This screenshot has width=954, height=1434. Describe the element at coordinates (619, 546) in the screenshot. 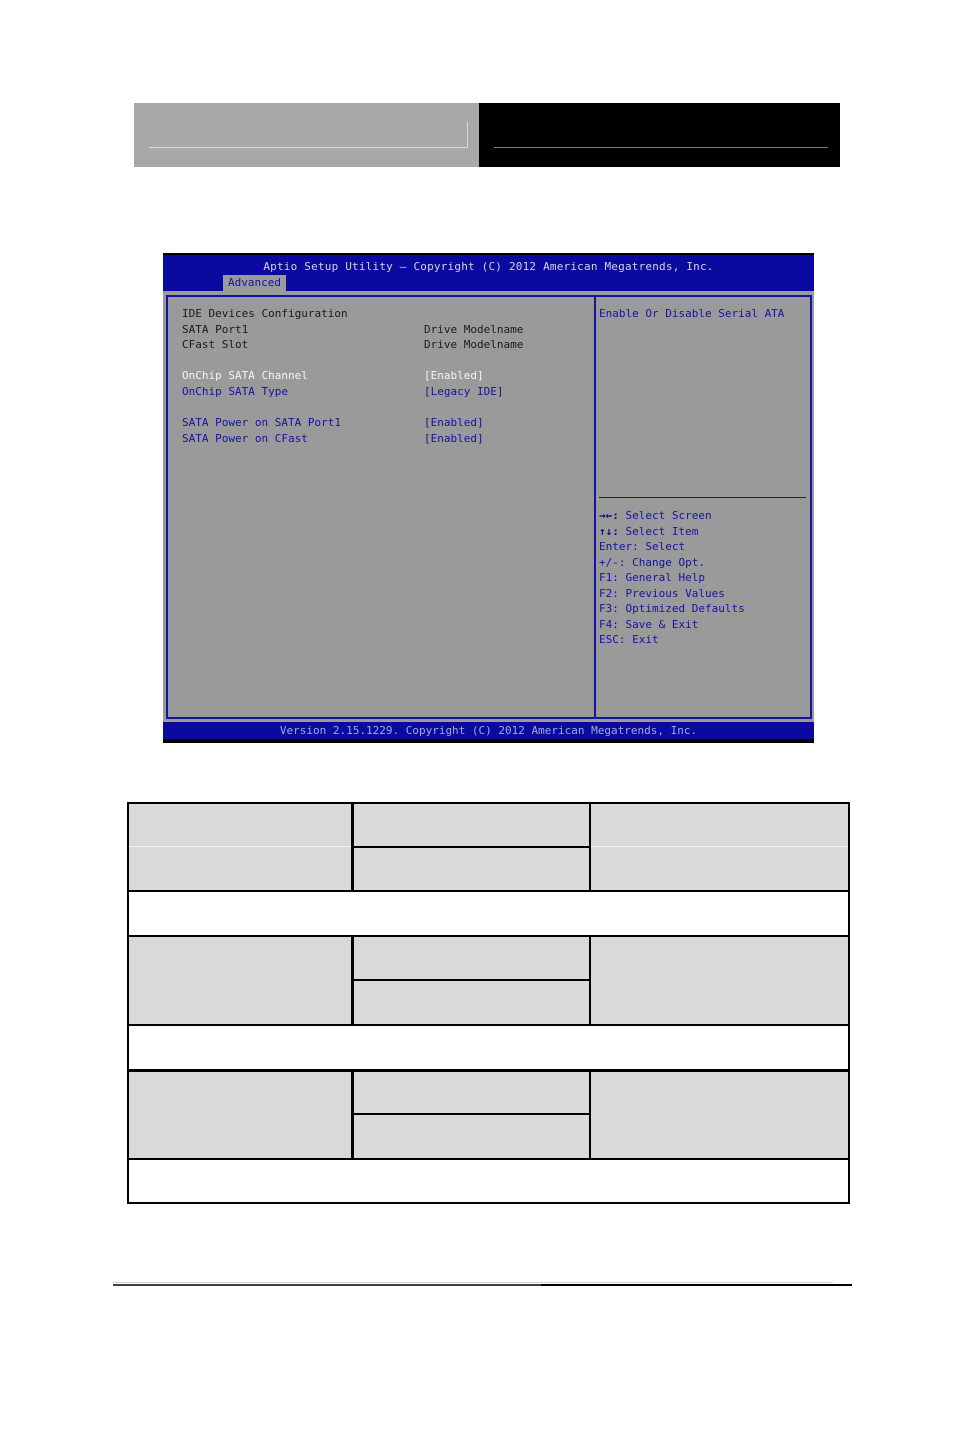

I see `key-help-key: Enter:` at that location.